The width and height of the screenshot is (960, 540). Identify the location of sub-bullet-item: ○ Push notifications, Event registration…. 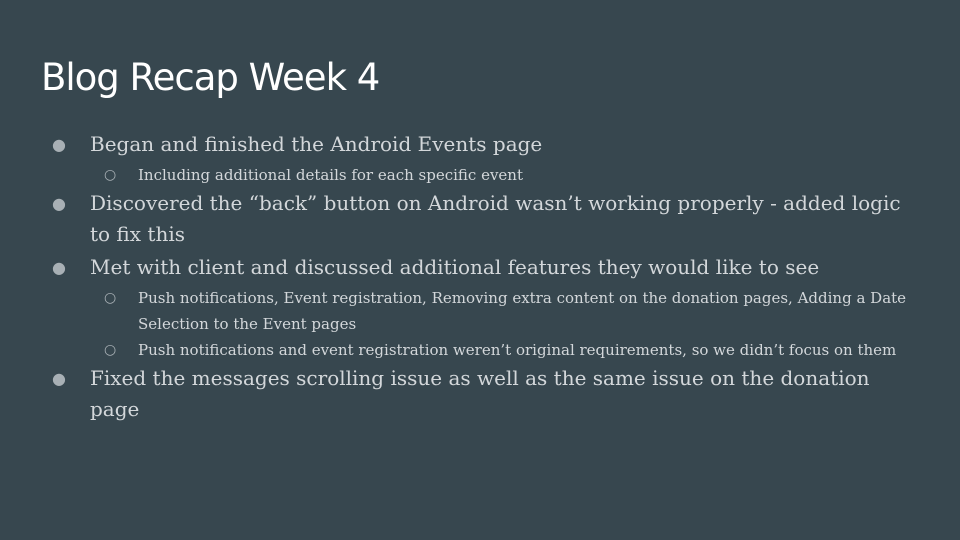
(513, 311).